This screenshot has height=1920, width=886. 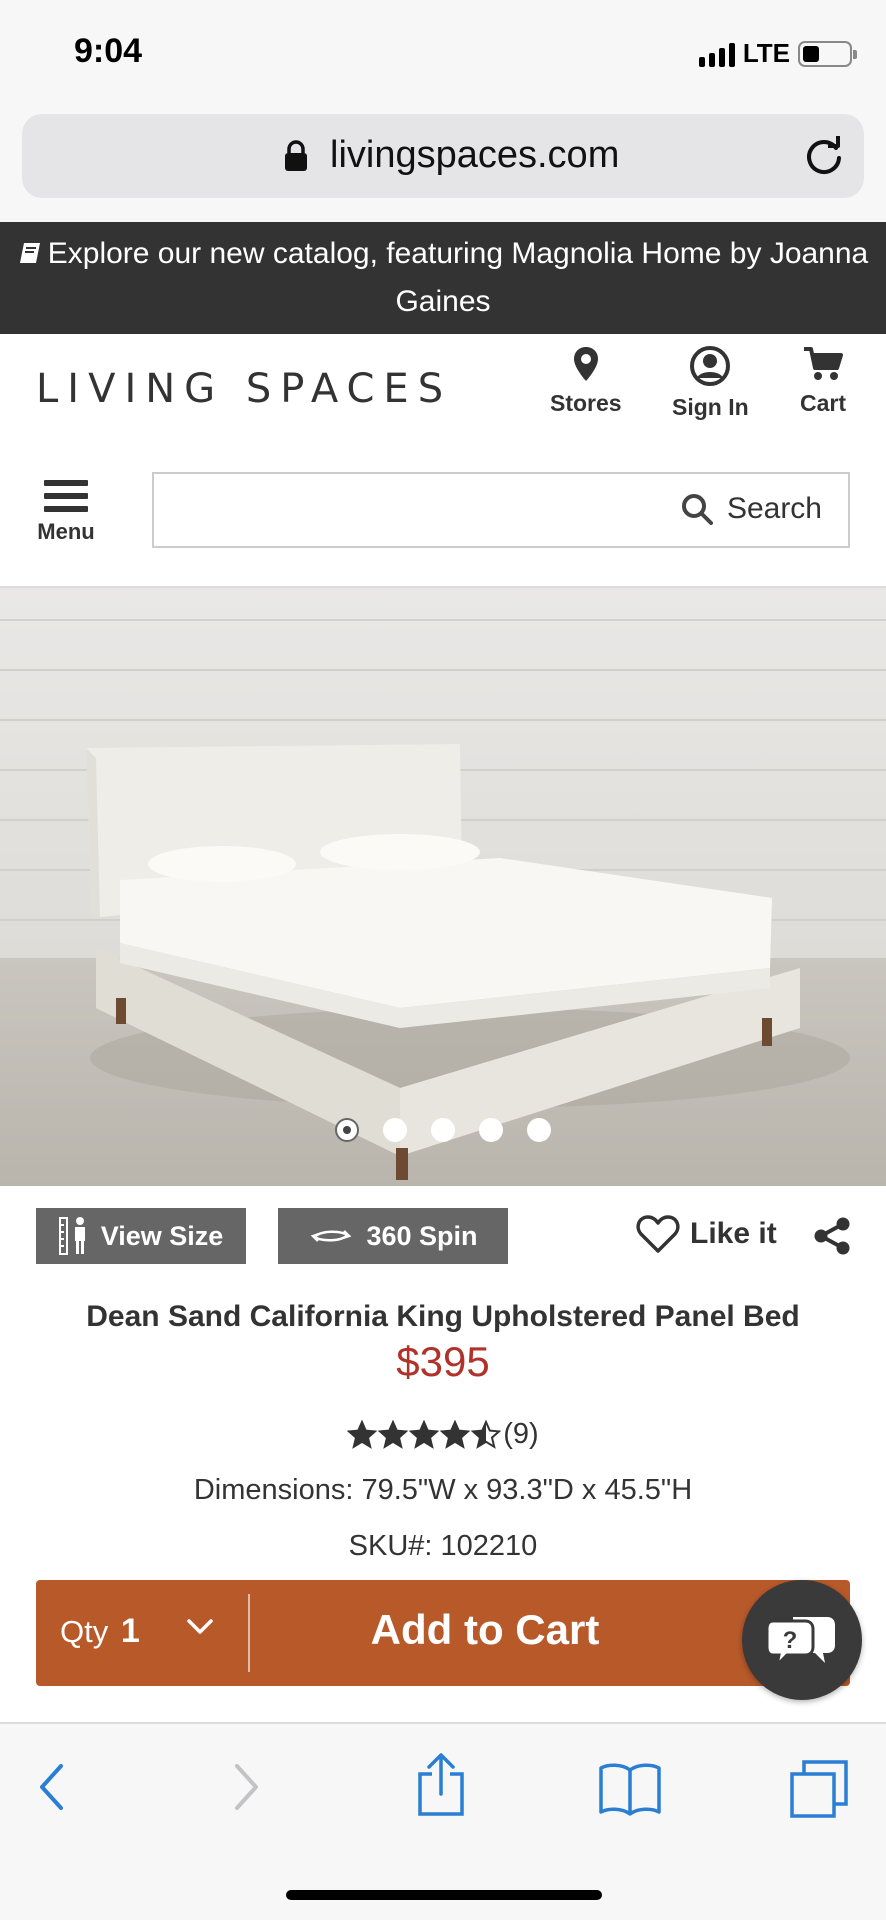 I want to click on forward-icon, so click(x=247, y=1787).